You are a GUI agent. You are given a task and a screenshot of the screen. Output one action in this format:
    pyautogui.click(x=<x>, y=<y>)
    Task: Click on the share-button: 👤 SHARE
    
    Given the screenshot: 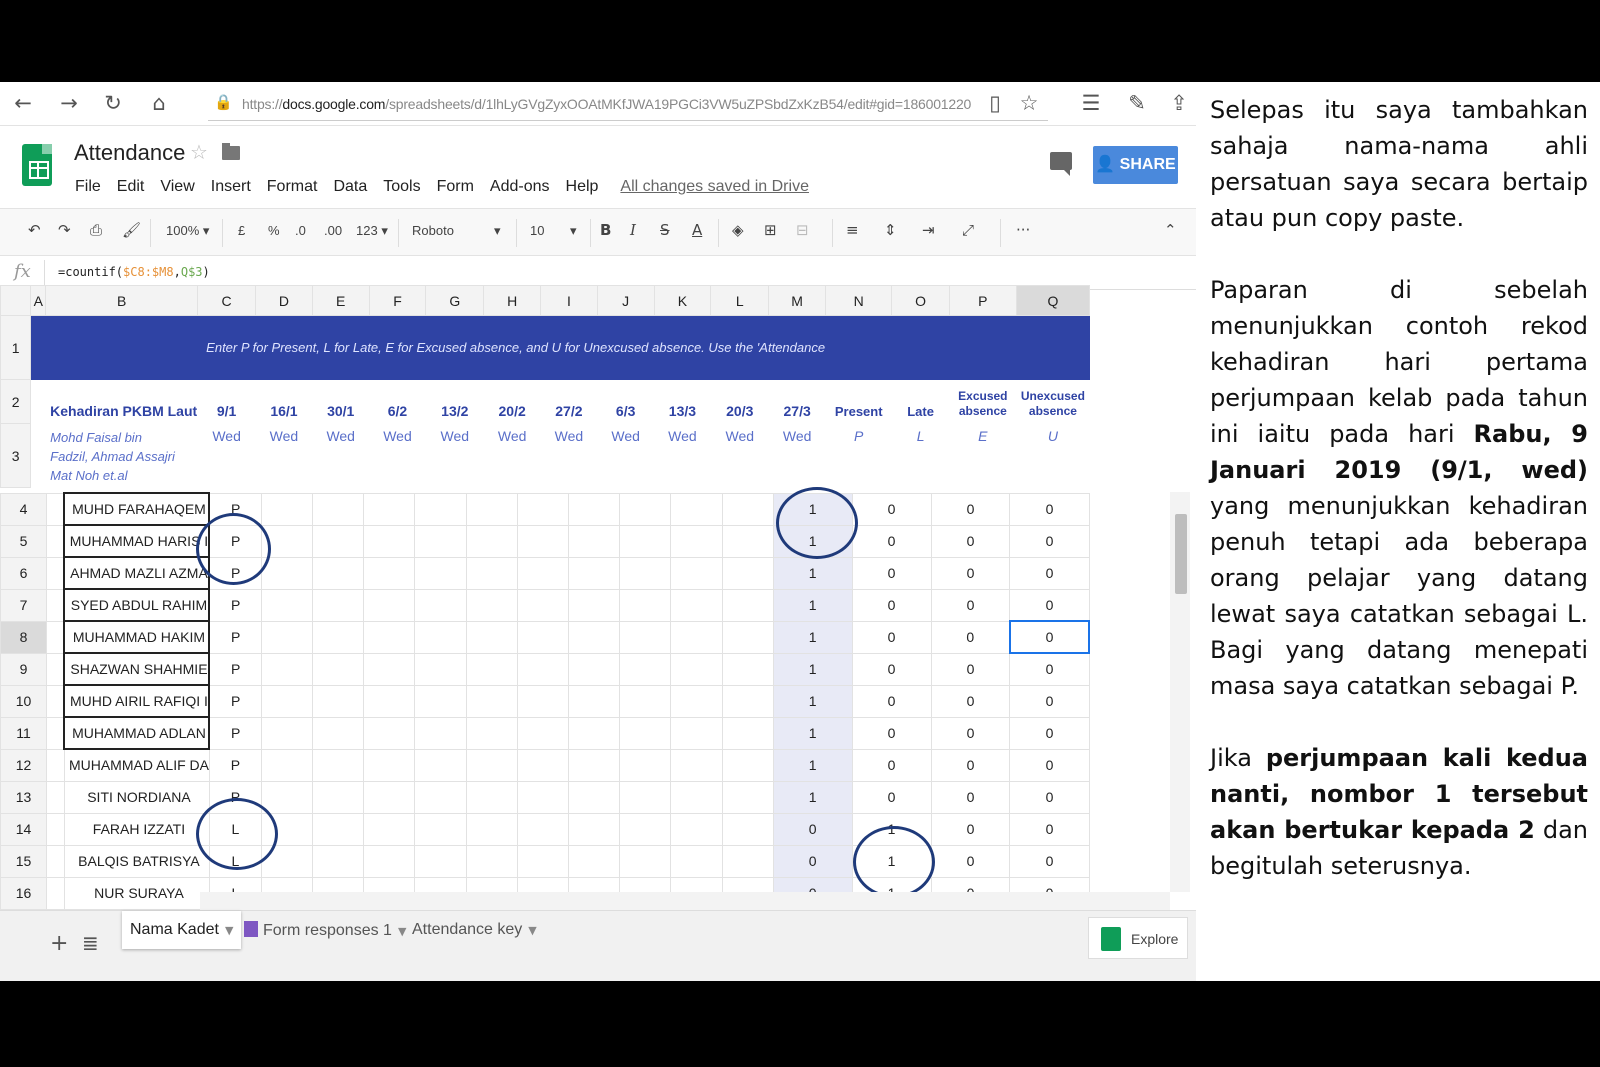 What is the action you would take?
    pyautogui.click(x=1135, y=165)
    